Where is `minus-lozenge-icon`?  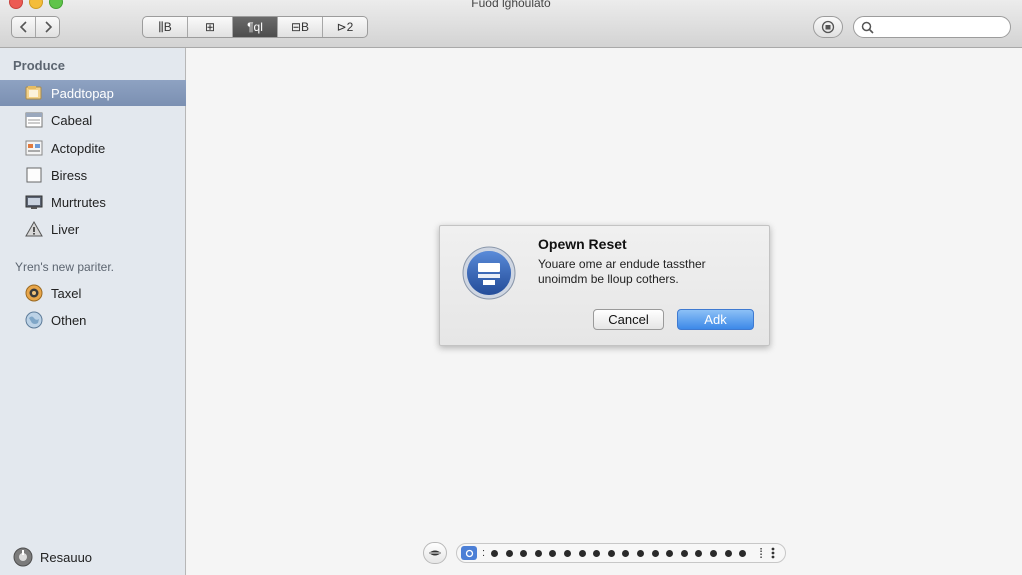 minus-lozenge-icon is located at coordinates (435, 553).